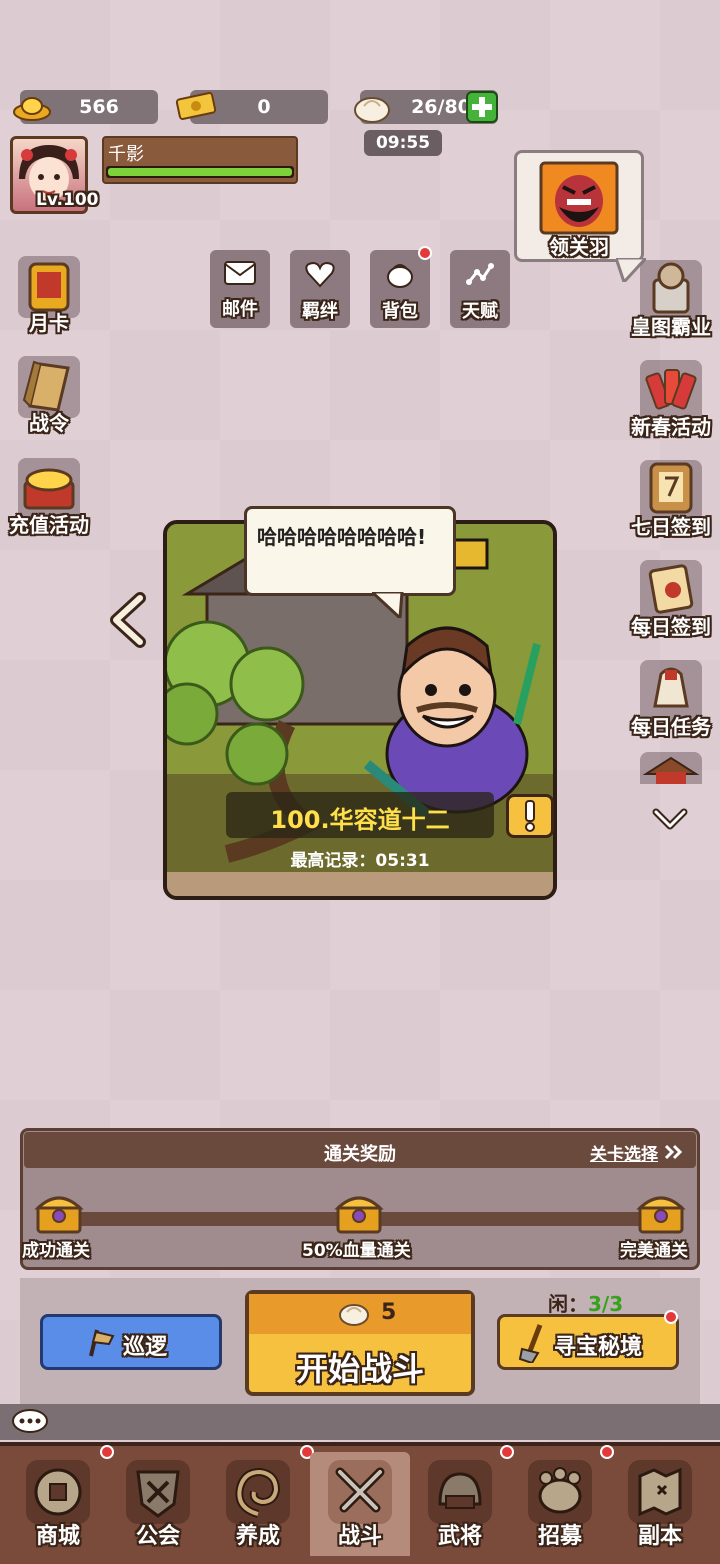  I want to click on bag-label: 背包, so click(400, 311).